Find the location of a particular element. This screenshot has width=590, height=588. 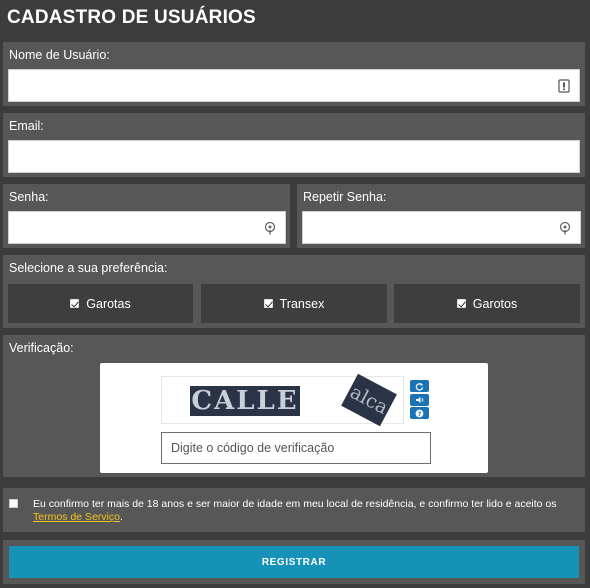

agreement-checkbox is located at coordinates (13, 503).